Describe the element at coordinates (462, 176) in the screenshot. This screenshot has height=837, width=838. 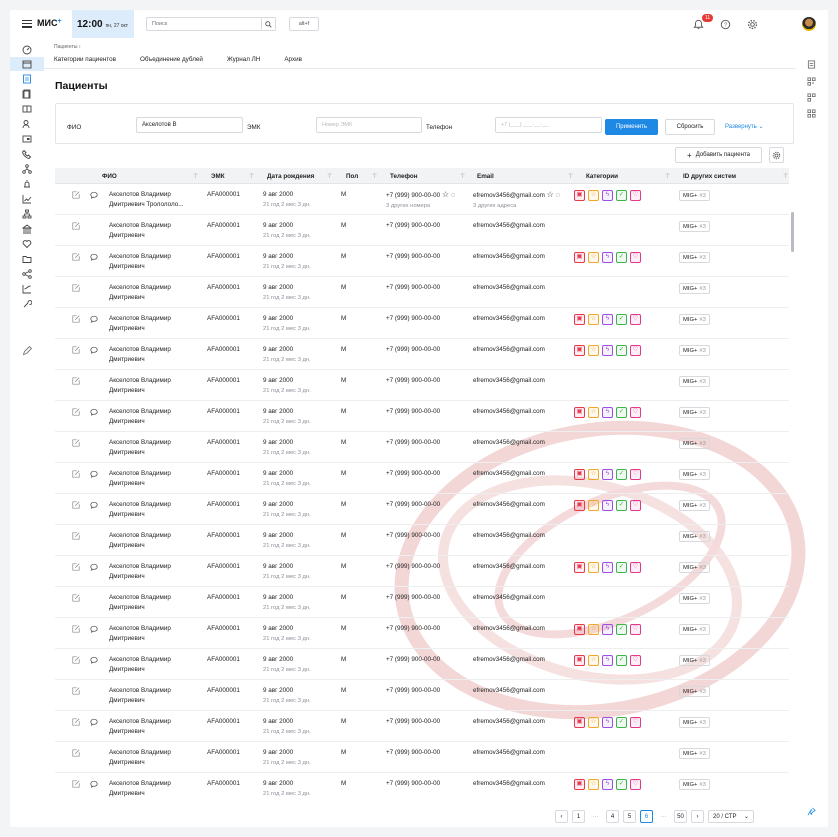
I see `filter-icon: ⊤` at that location.